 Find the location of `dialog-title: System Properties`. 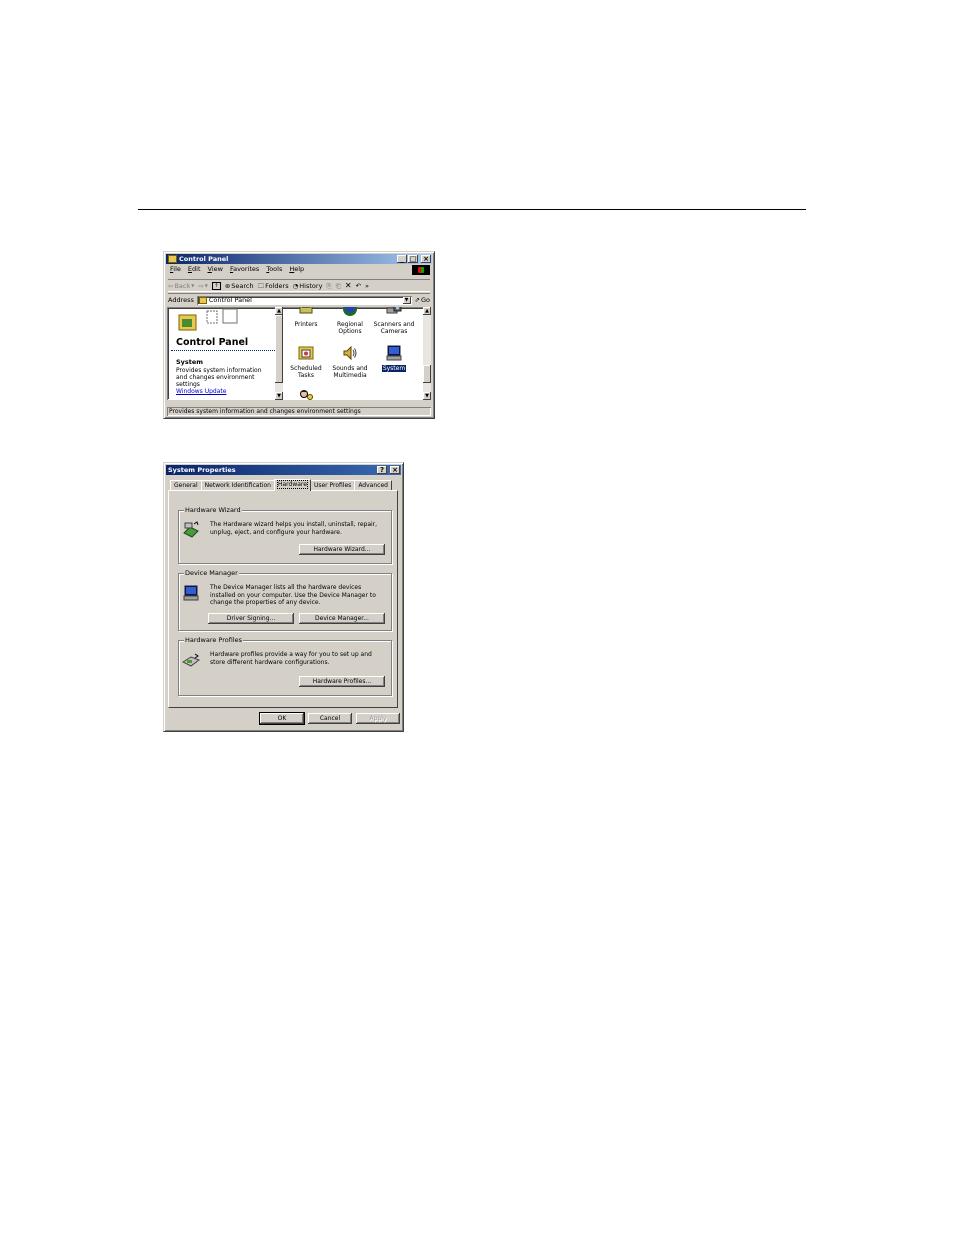

dialog-title: System Properties is located at coordinates (202, 469).